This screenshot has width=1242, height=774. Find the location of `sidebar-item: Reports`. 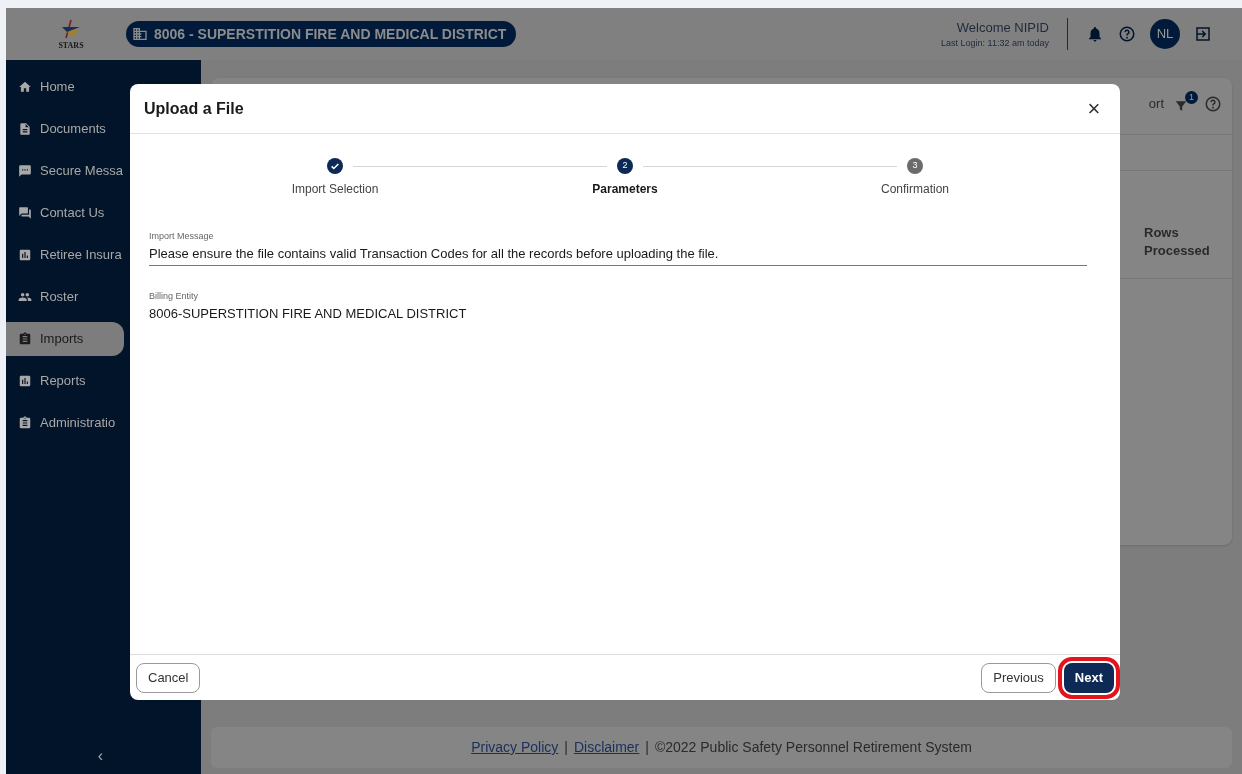

sidebar-item: Reports is located at coordinates (65, 381).